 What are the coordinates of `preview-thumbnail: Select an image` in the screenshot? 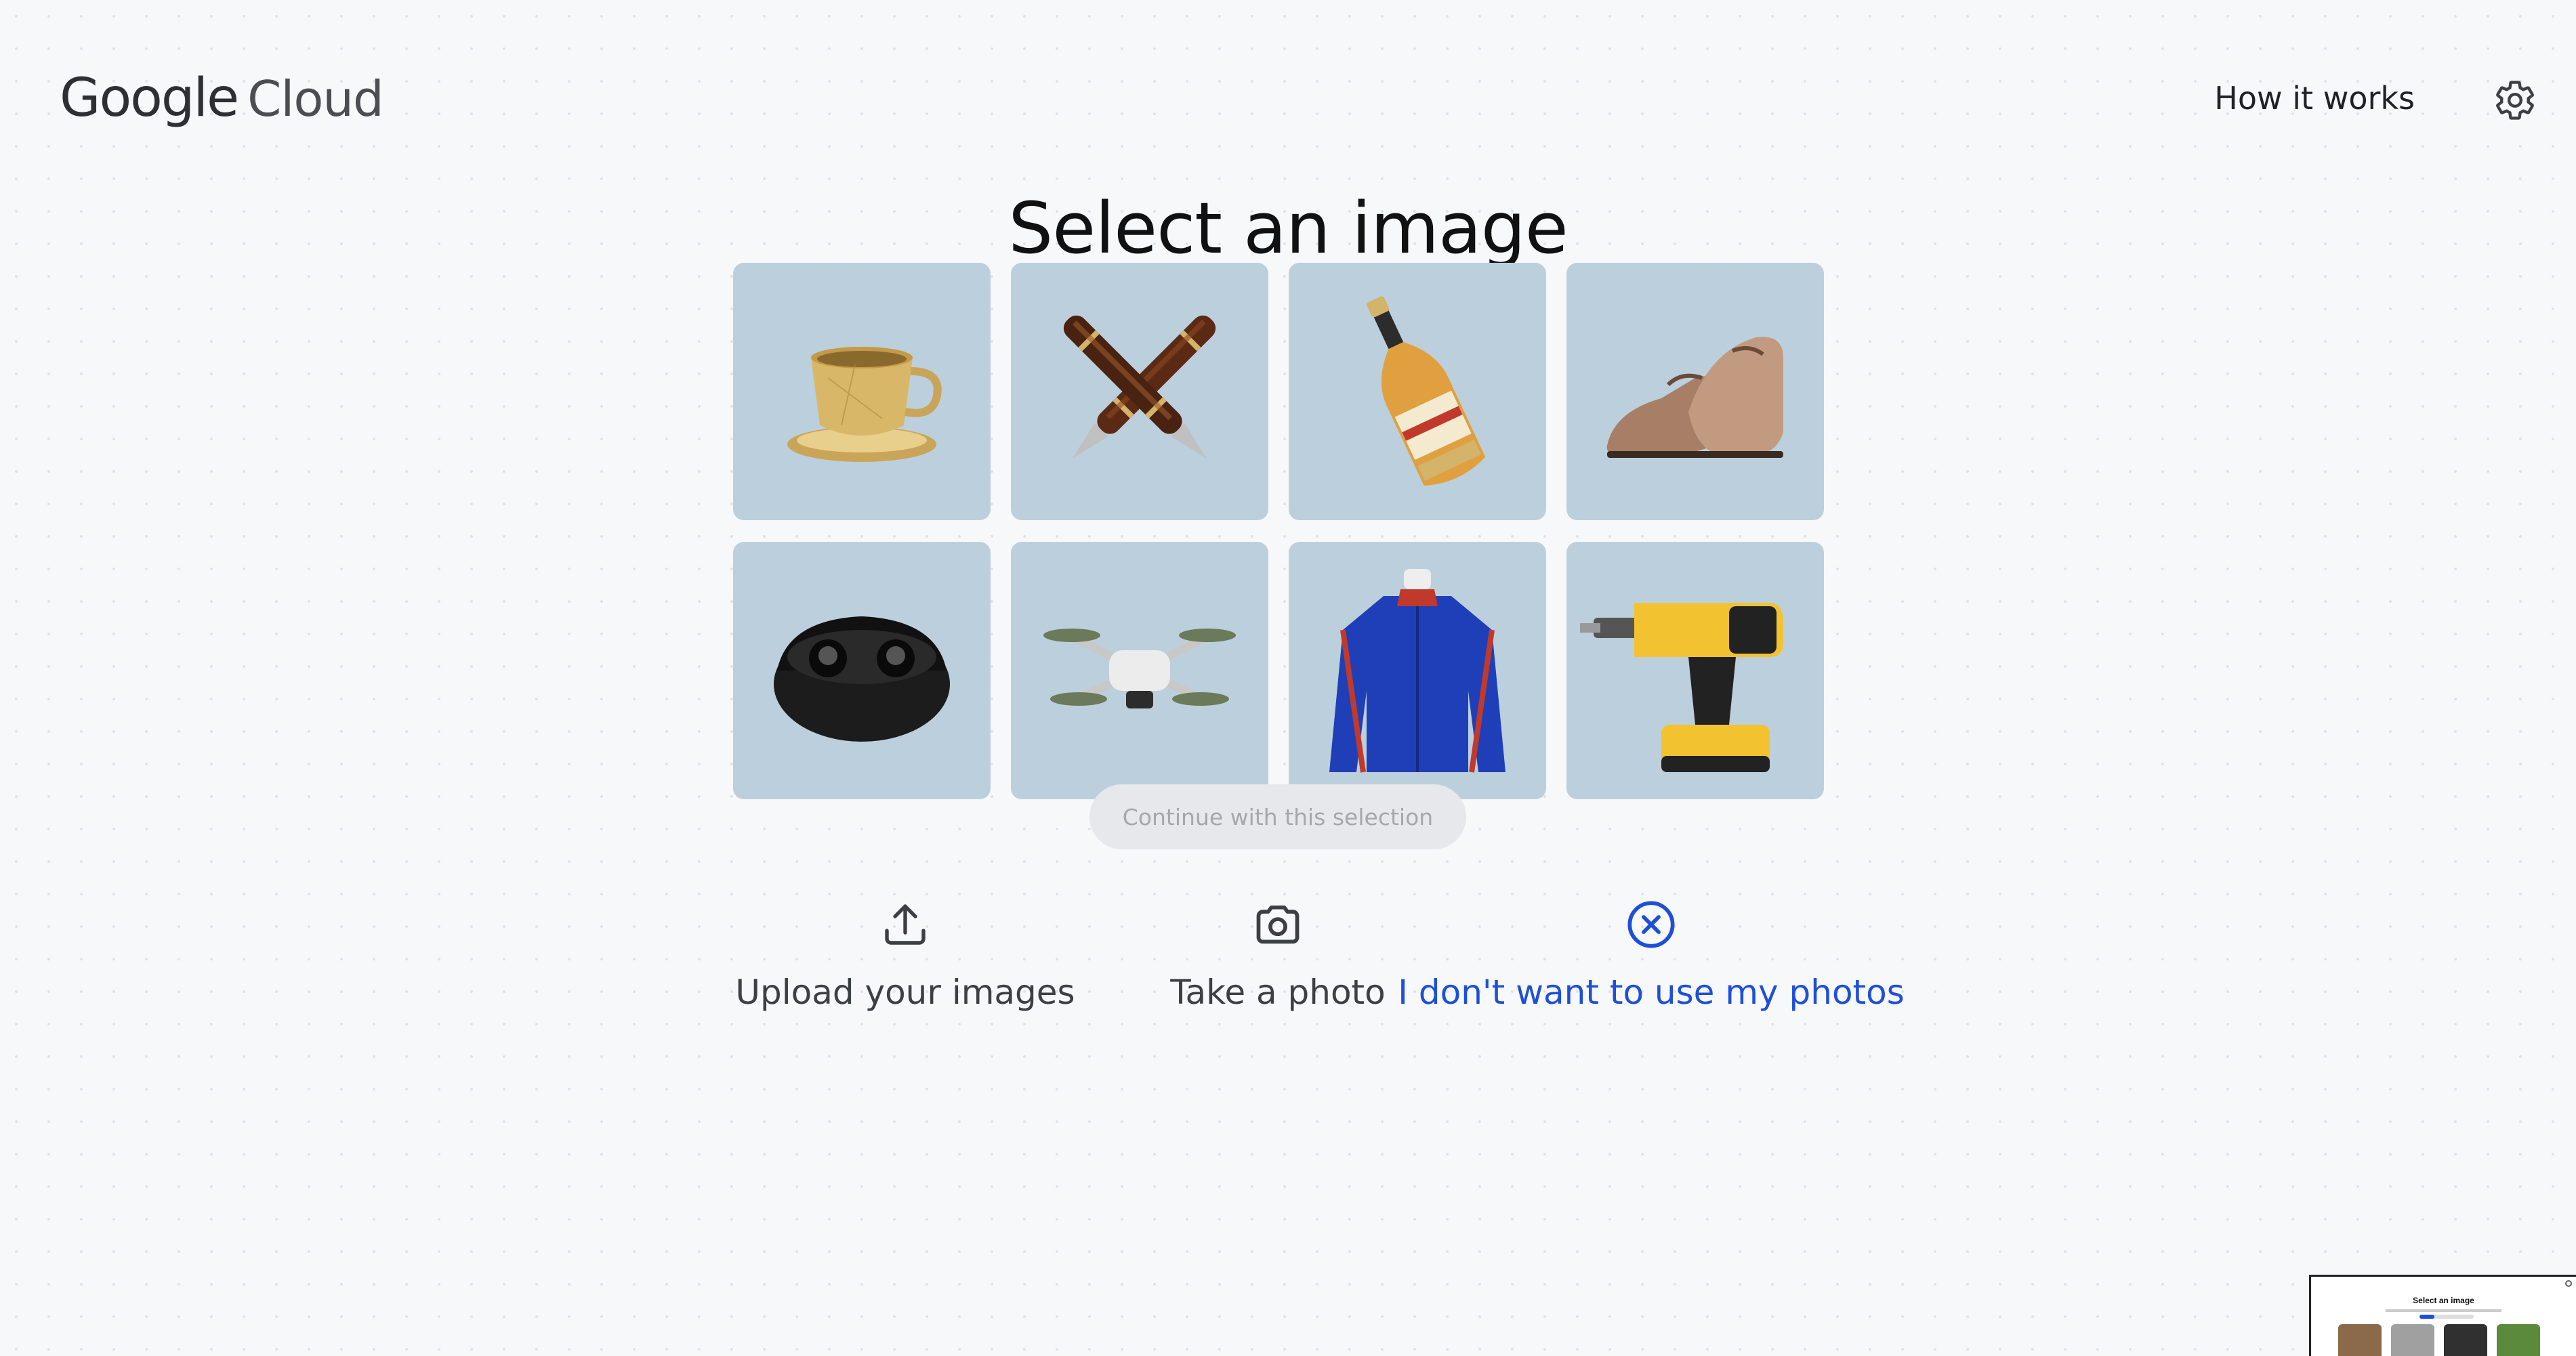 It's located at (2442, 1315).